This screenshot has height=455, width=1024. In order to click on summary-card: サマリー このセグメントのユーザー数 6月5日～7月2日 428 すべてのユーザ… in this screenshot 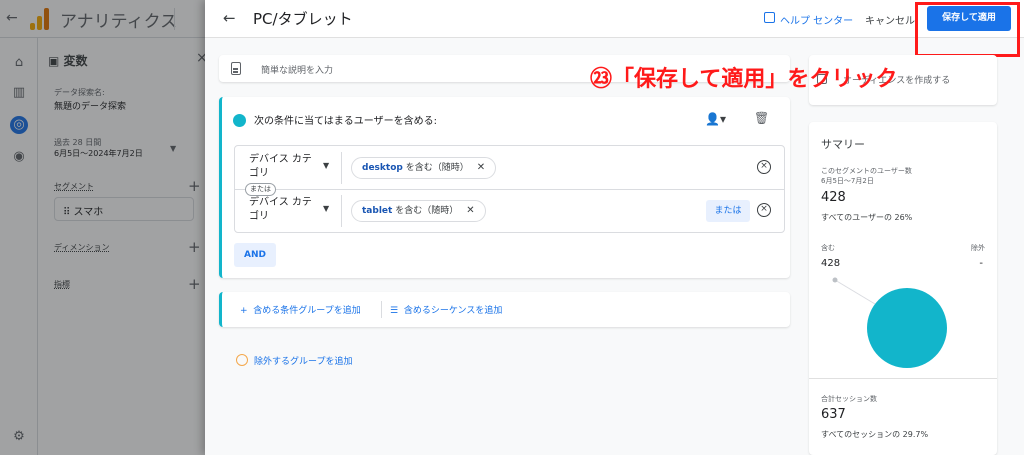, I will do `click(903, 288)`.